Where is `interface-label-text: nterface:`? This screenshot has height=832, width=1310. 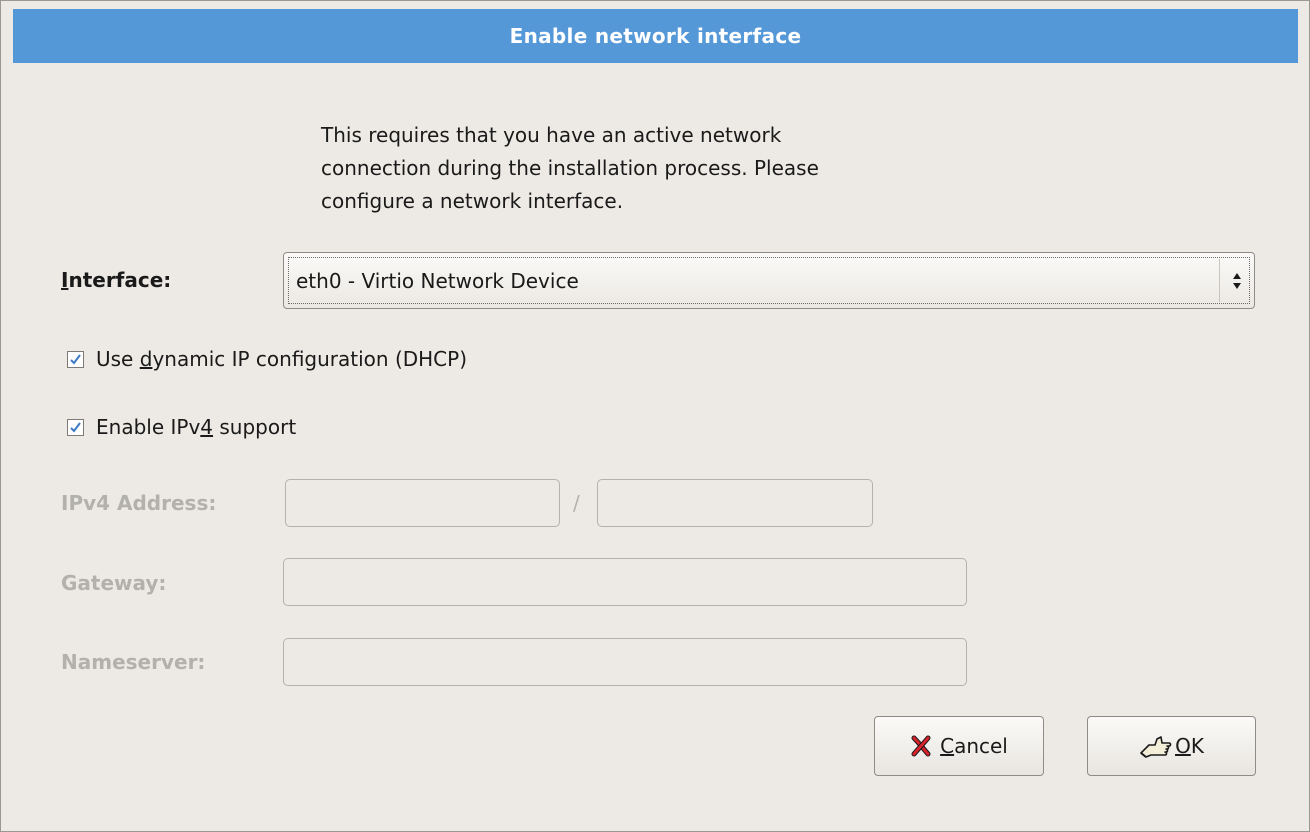 interface-label-text: nterface: is located at coordinates (120, 280).